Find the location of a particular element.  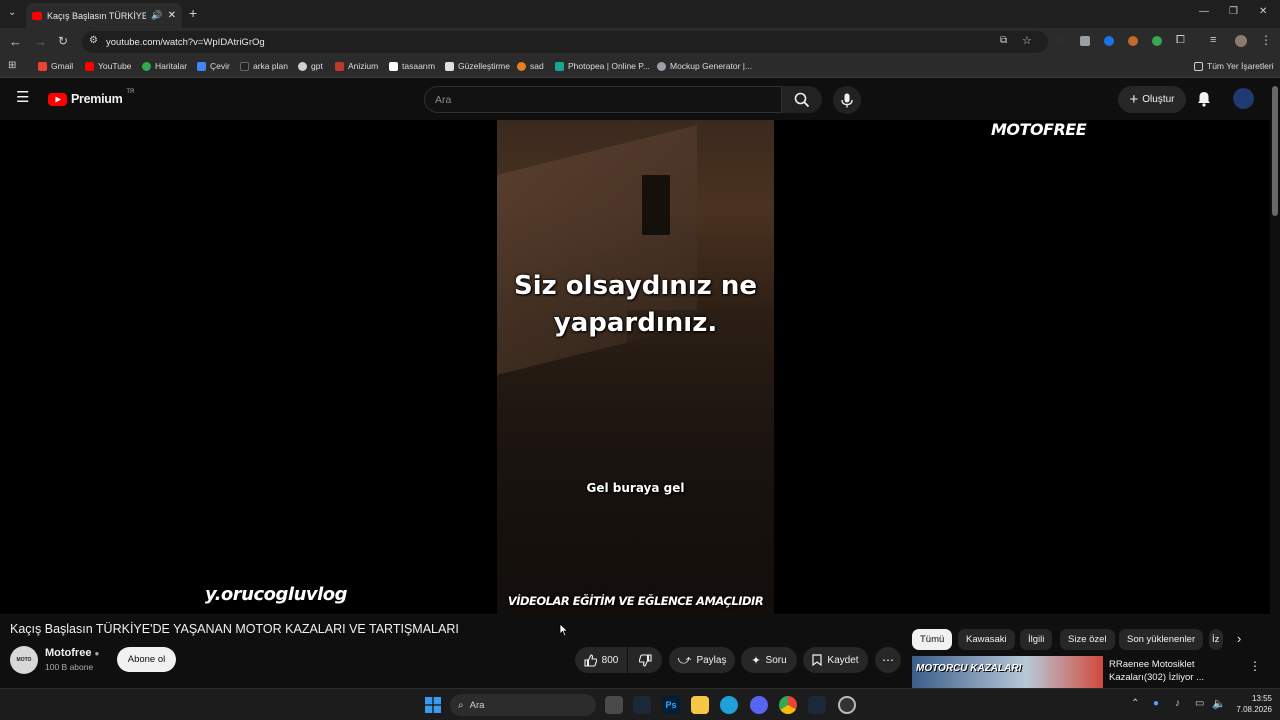

chip-partial: İz is located at coordinates (1216, 639).